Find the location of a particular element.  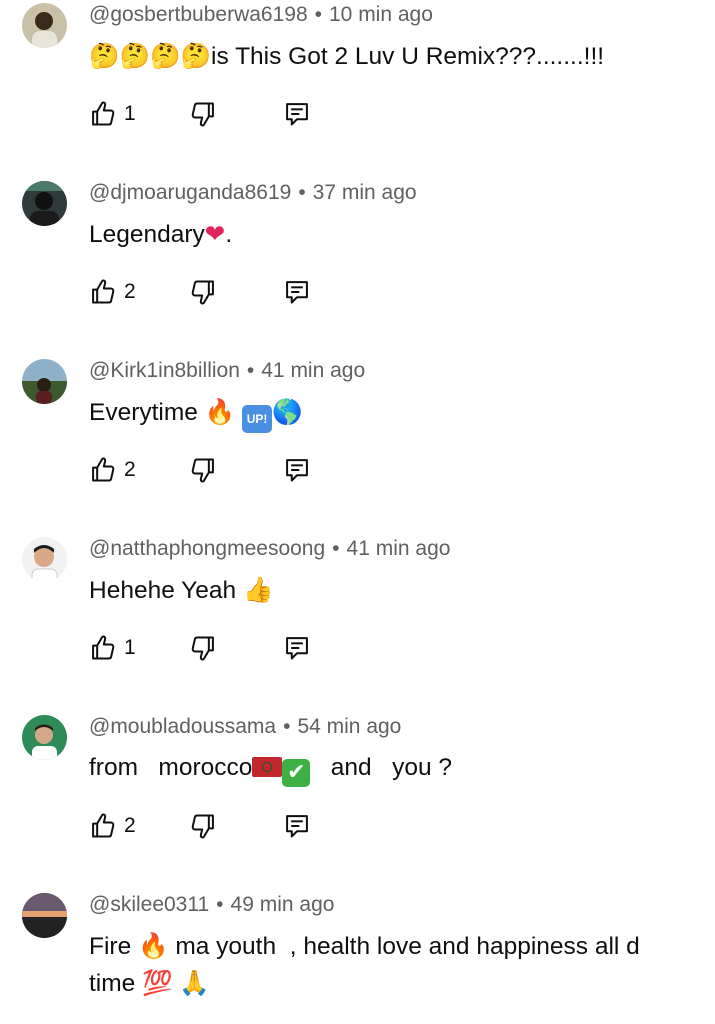

comment-meta: @moubladoussama • 54 min ago is located at coordinates (245, 727).